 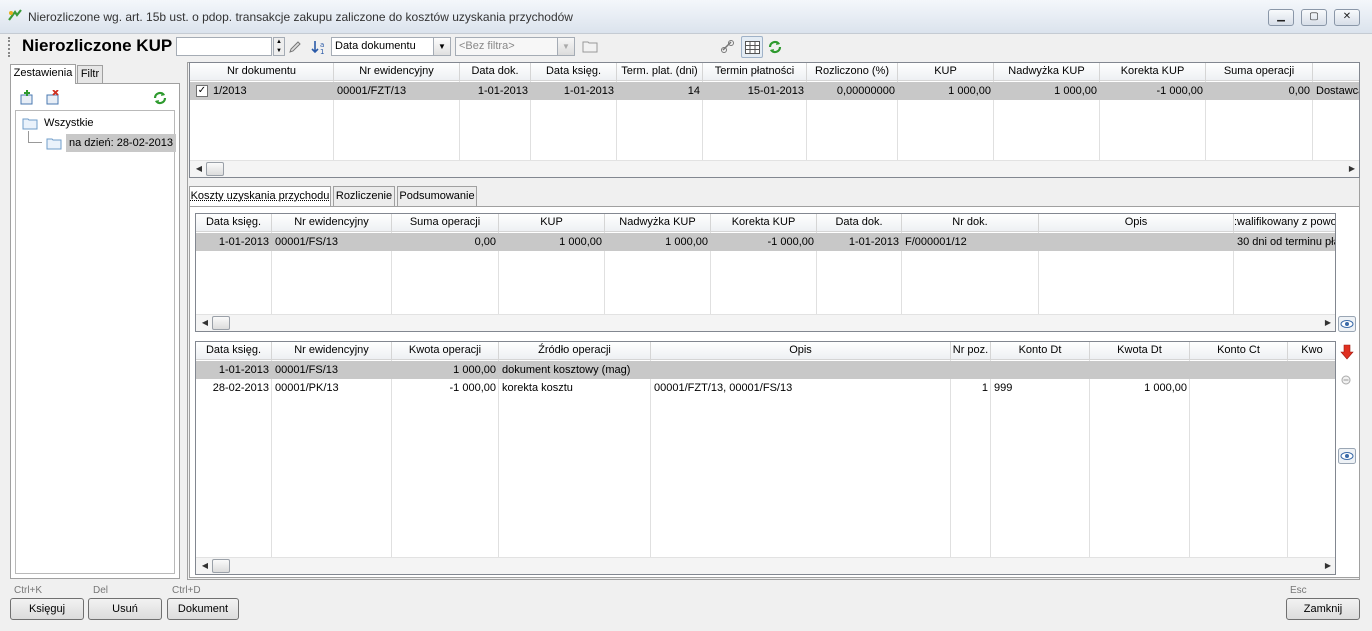 What do you see at coordinates (1281, 17) in the screenshot?
I see `minimize-button: ▁` at bounding box center [1281, 17].